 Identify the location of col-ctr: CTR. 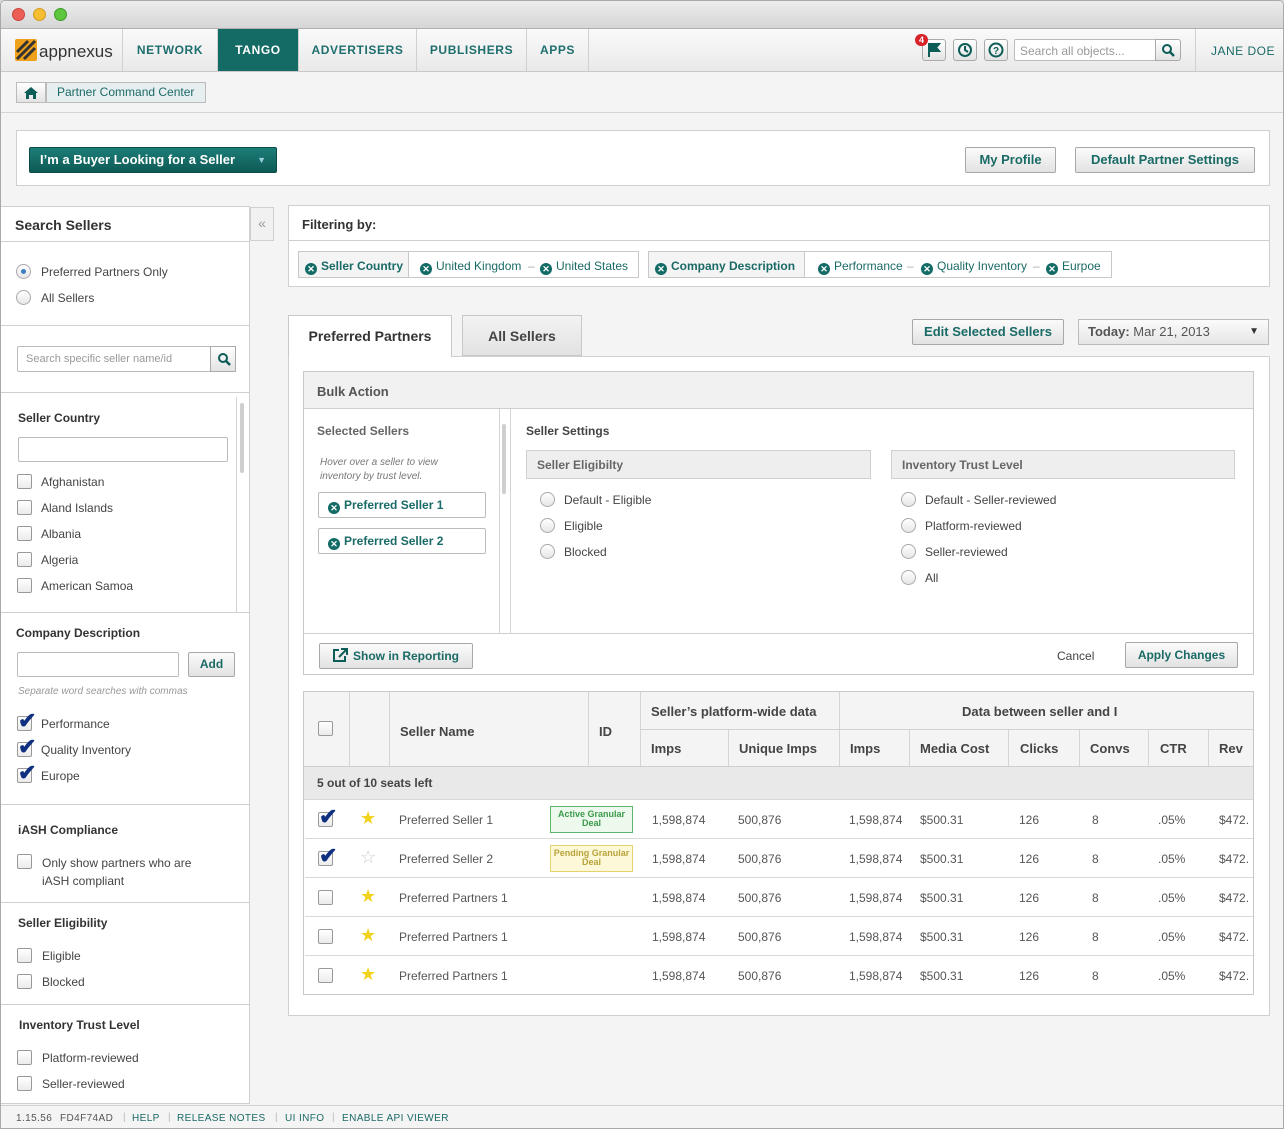
(1173, 748).